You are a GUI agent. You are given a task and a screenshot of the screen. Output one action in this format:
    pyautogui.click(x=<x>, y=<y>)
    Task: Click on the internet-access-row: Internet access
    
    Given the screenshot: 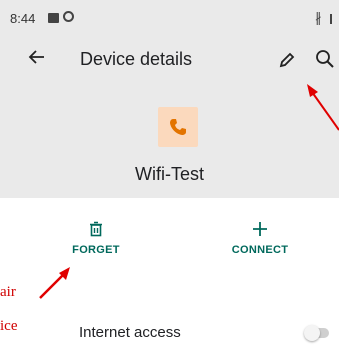 What is the action you would take?
    pyautogui.click(x=169, y=330)
    